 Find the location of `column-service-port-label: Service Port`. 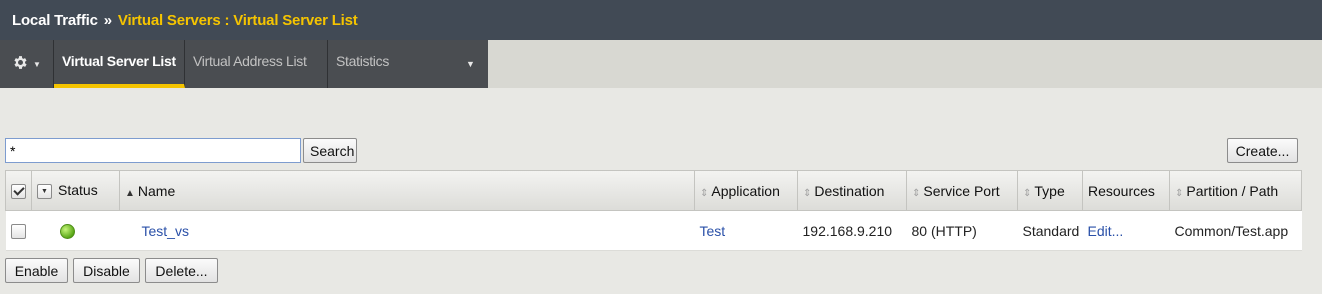

column-service-port-label: Service Port is located at coordinates (961, 190).